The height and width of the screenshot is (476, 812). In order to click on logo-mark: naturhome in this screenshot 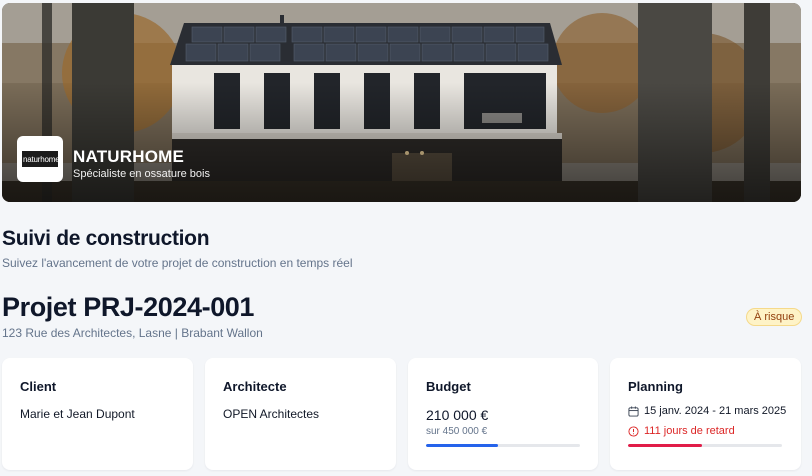, I will do `click(41, 159)`.